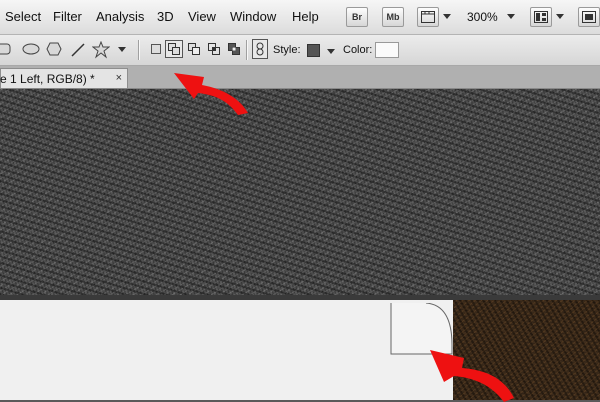  I want to click on options-bar: Style: Color:, so click(300, 50).